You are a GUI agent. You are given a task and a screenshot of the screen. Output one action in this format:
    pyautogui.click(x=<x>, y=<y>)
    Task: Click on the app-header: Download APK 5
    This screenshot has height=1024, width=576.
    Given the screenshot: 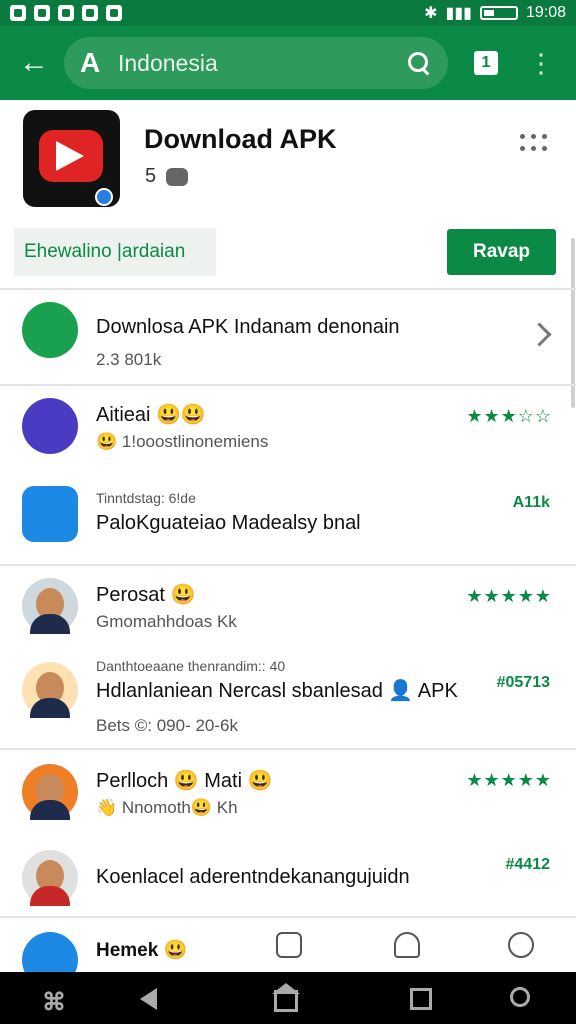 What is the action you would take?
    pyautogui.click(x=288, y=160)
    